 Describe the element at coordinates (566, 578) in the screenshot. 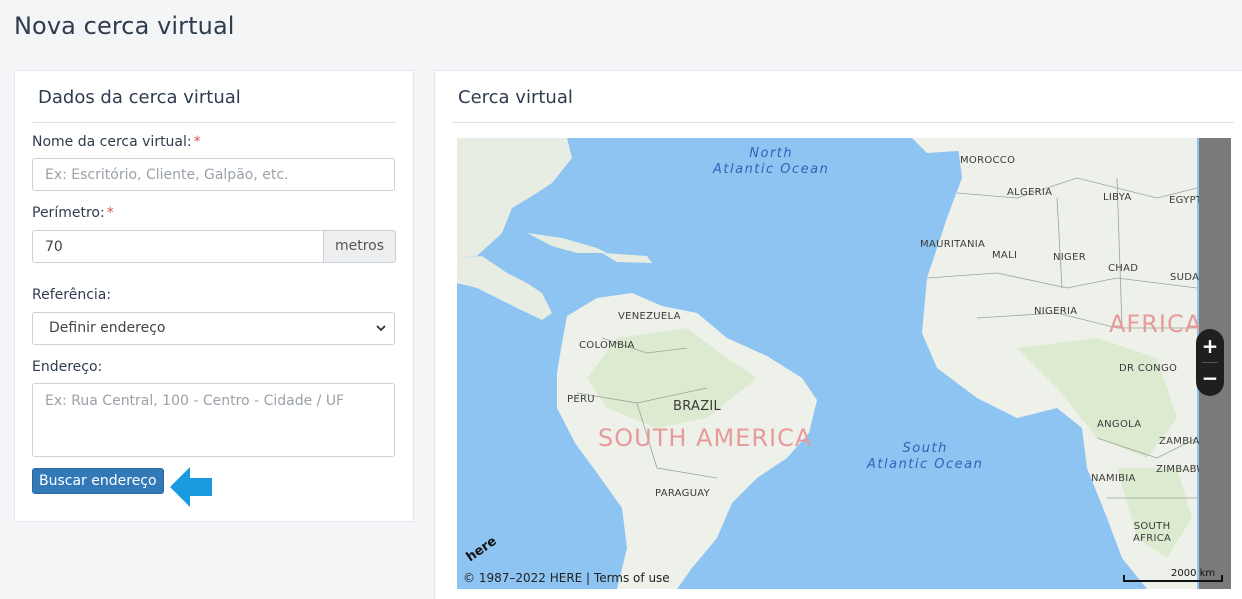

I see `map-copyright: © 1987–2022 HERE | Terms of use` at that location.